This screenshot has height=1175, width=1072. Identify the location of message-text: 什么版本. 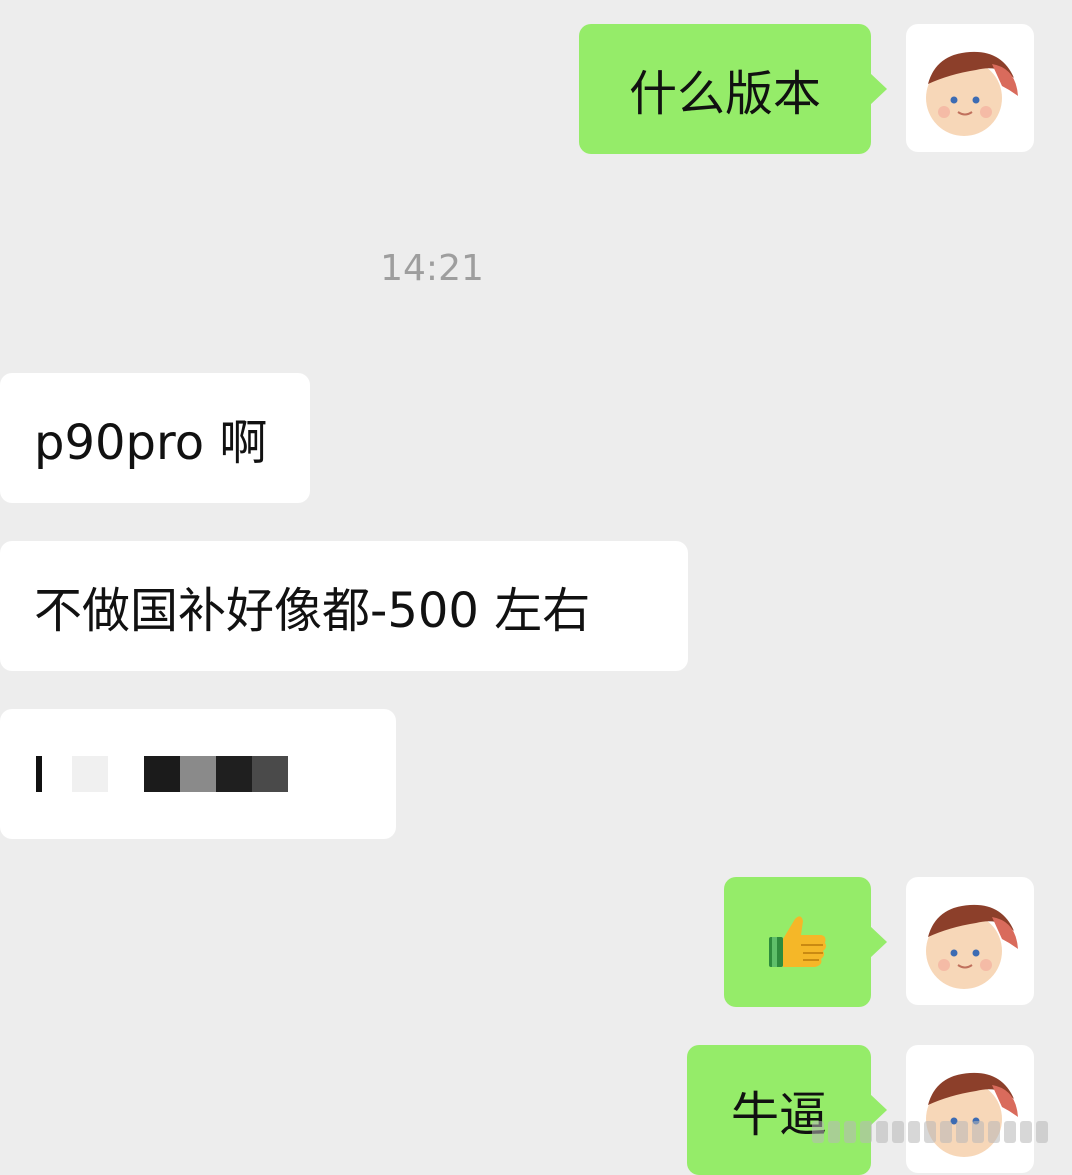
(724, 94).